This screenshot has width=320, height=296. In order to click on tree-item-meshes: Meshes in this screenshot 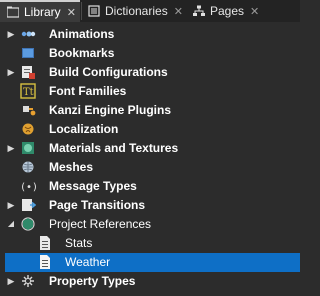, I will do `click(150, 167)`.